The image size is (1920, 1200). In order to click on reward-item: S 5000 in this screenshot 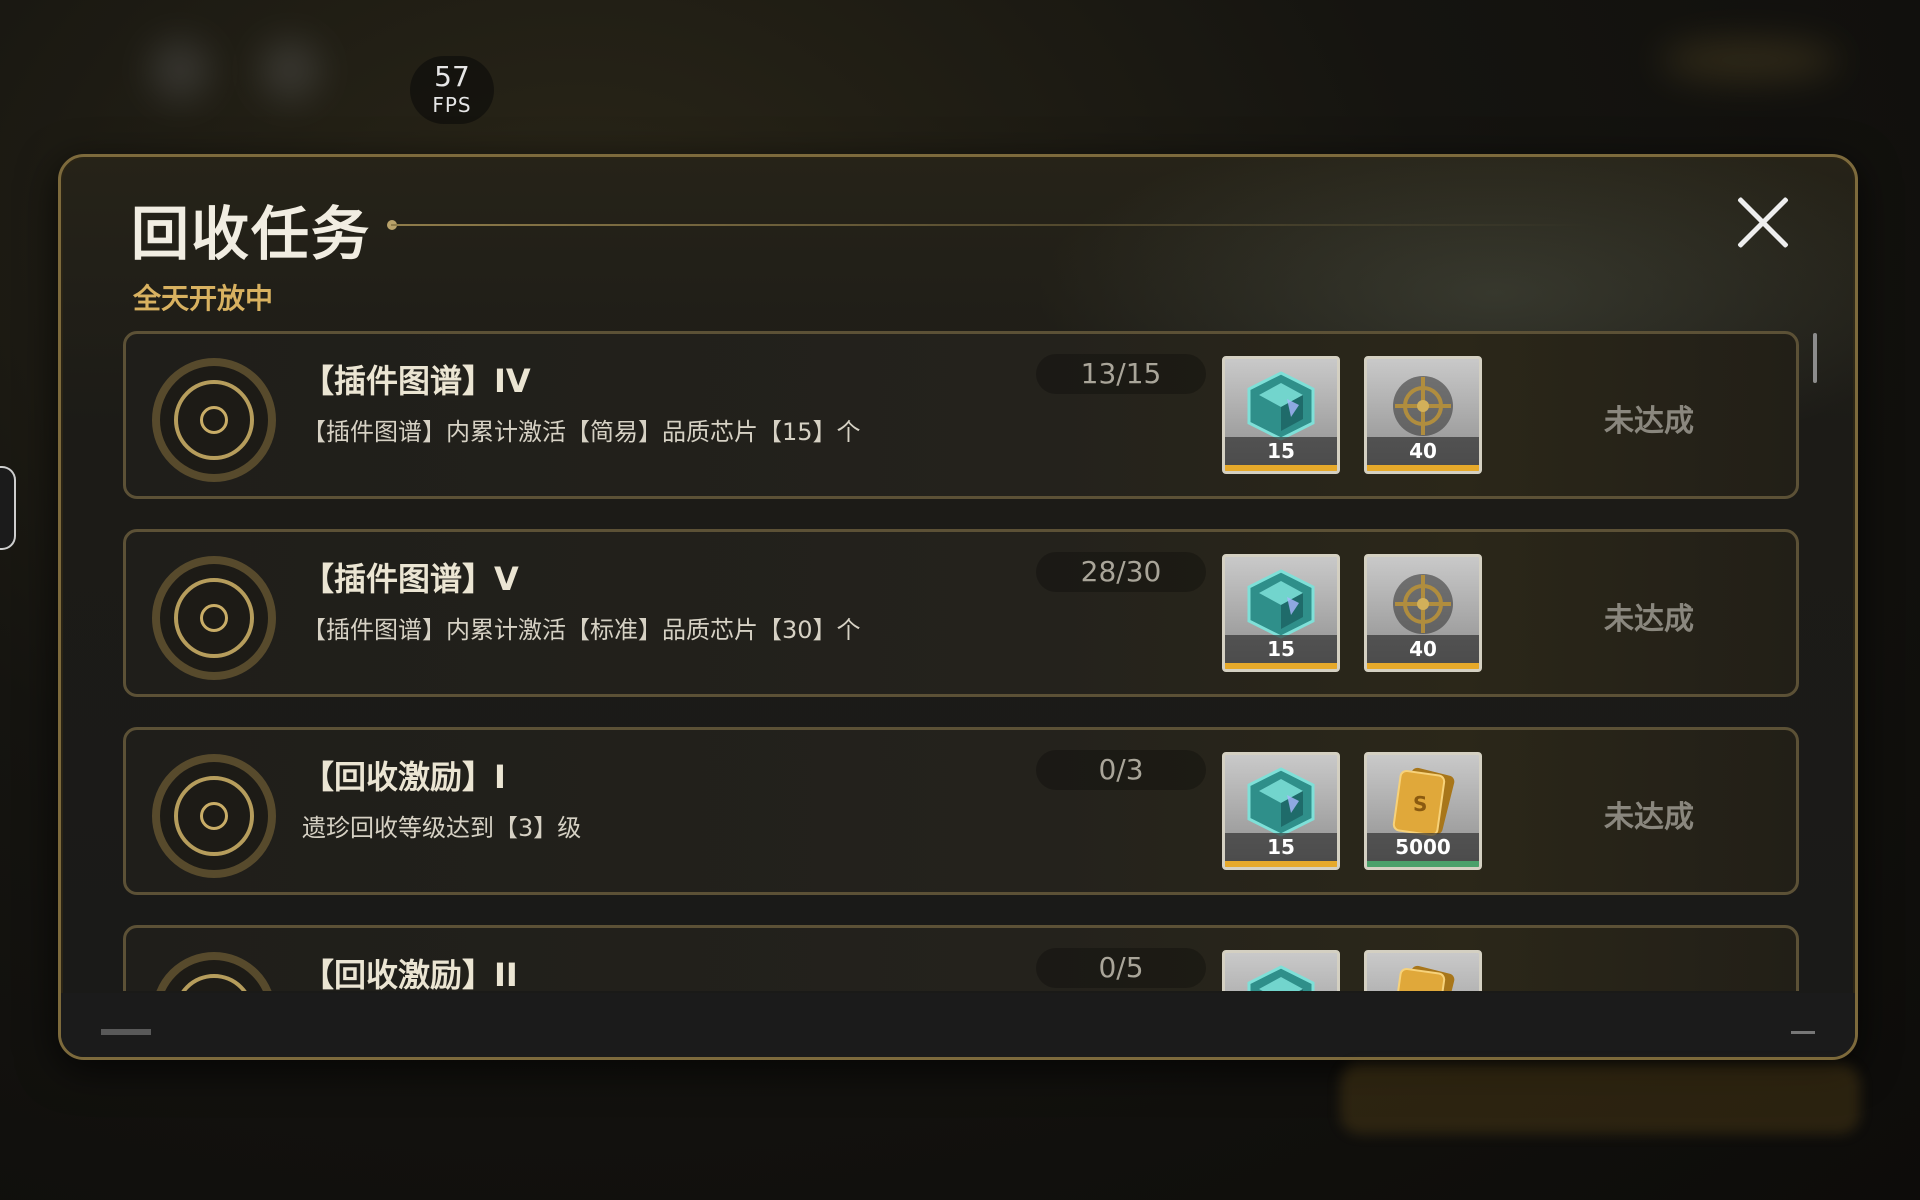, I will do `click(1423, 811)`.